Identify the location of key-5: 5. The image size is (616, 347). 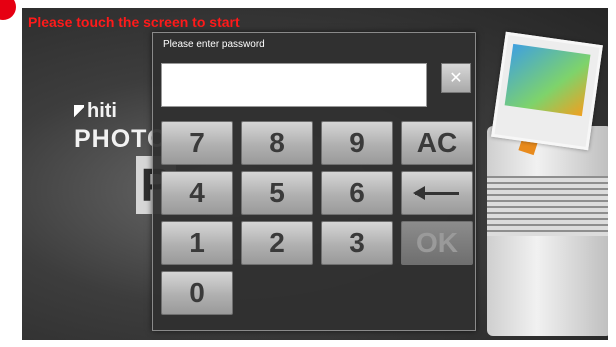
(277, 193).